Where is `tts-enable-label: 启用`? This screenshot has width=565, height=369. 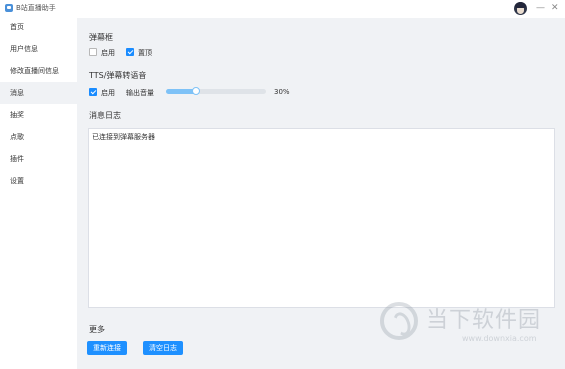 tts-enable-label: 启用 is located at coordinates (108, 93).